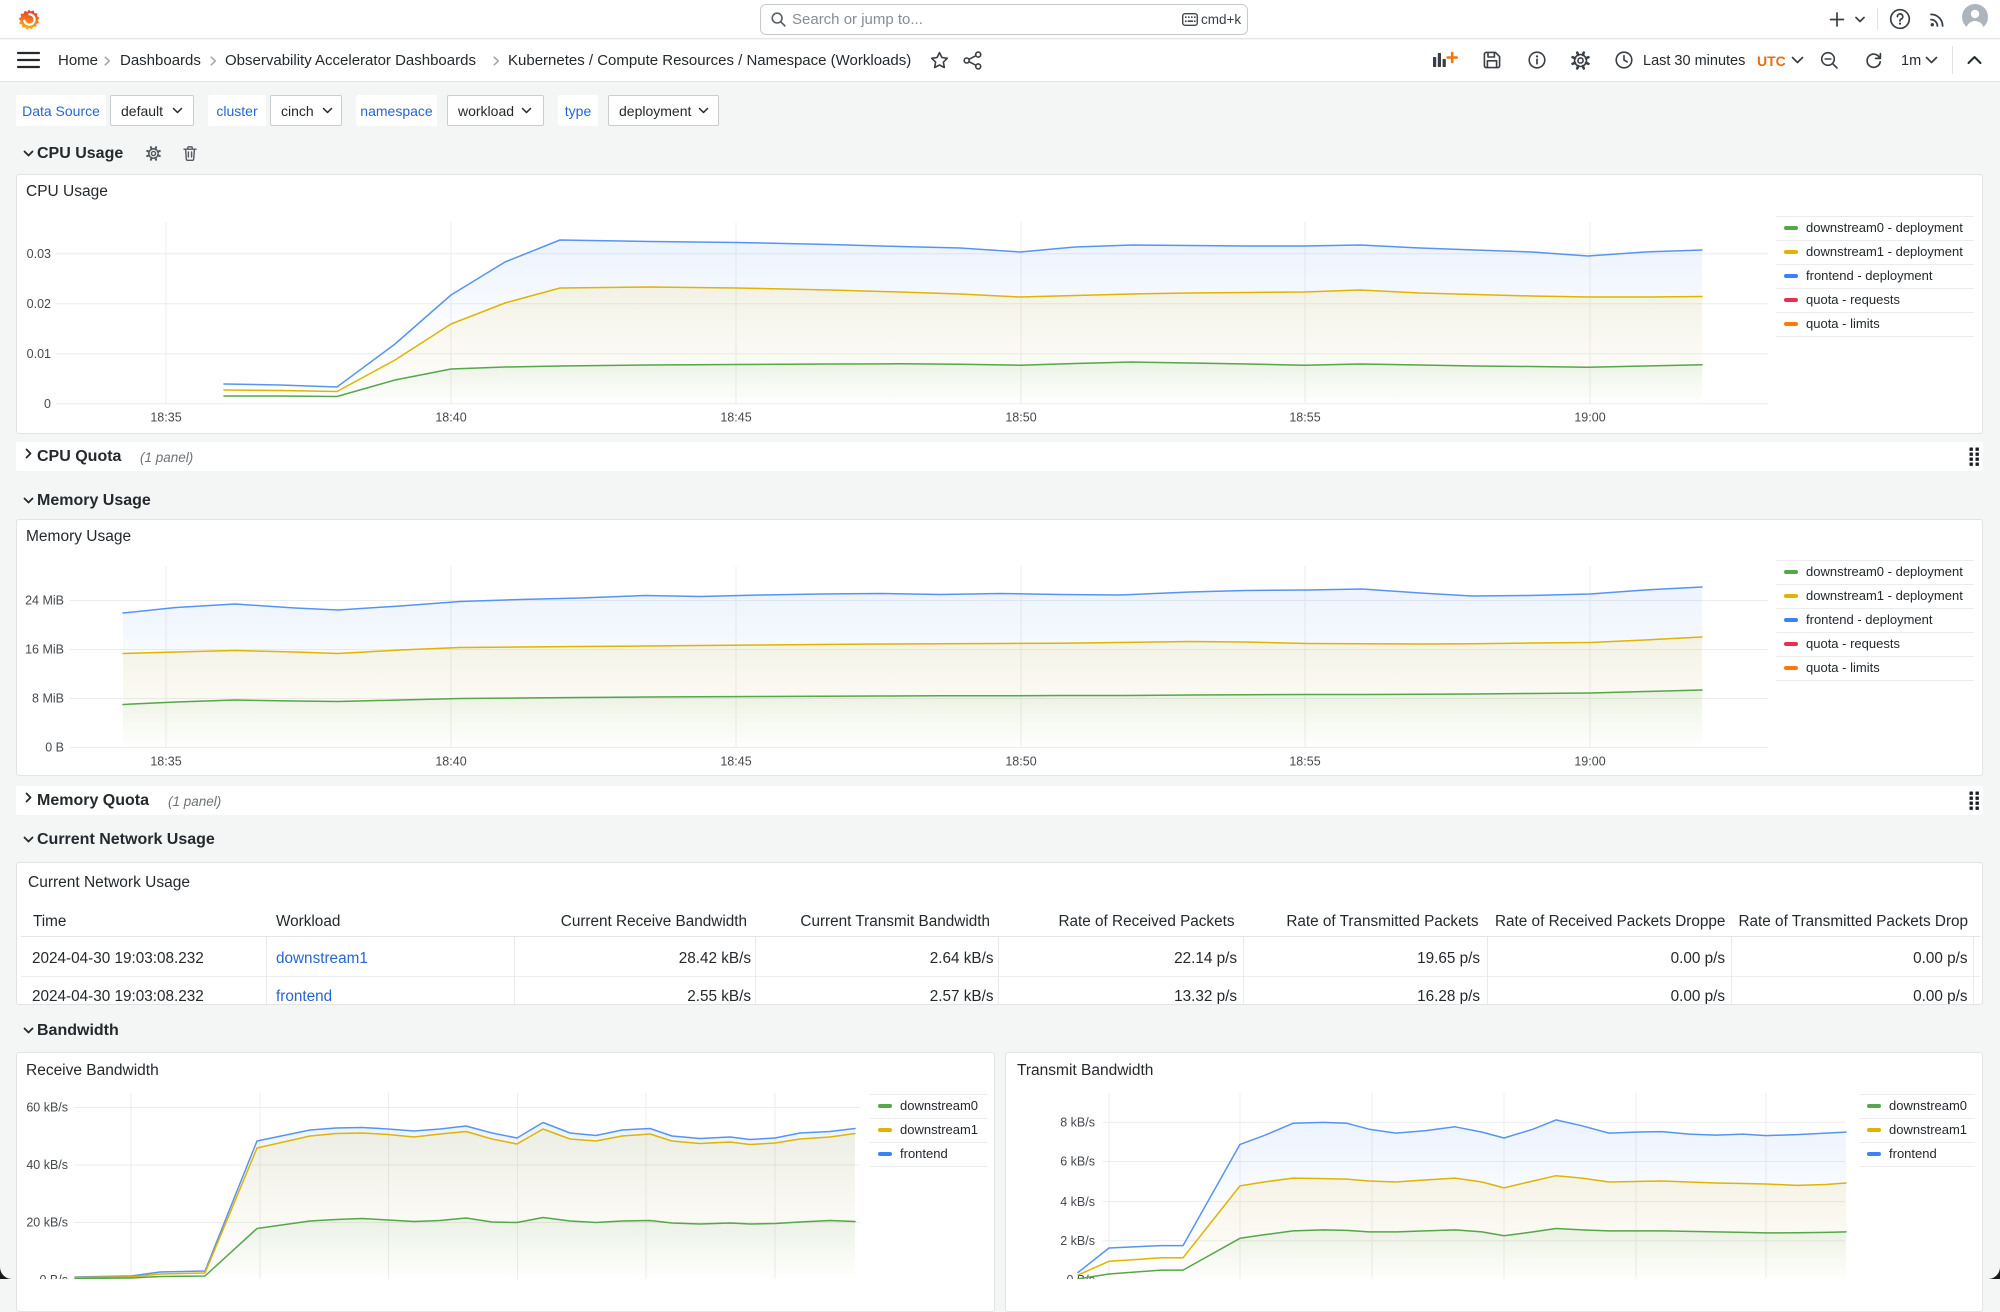 The image size is (2000, 1312). I want to click on svg-text: 0.03, so click(39, 254).